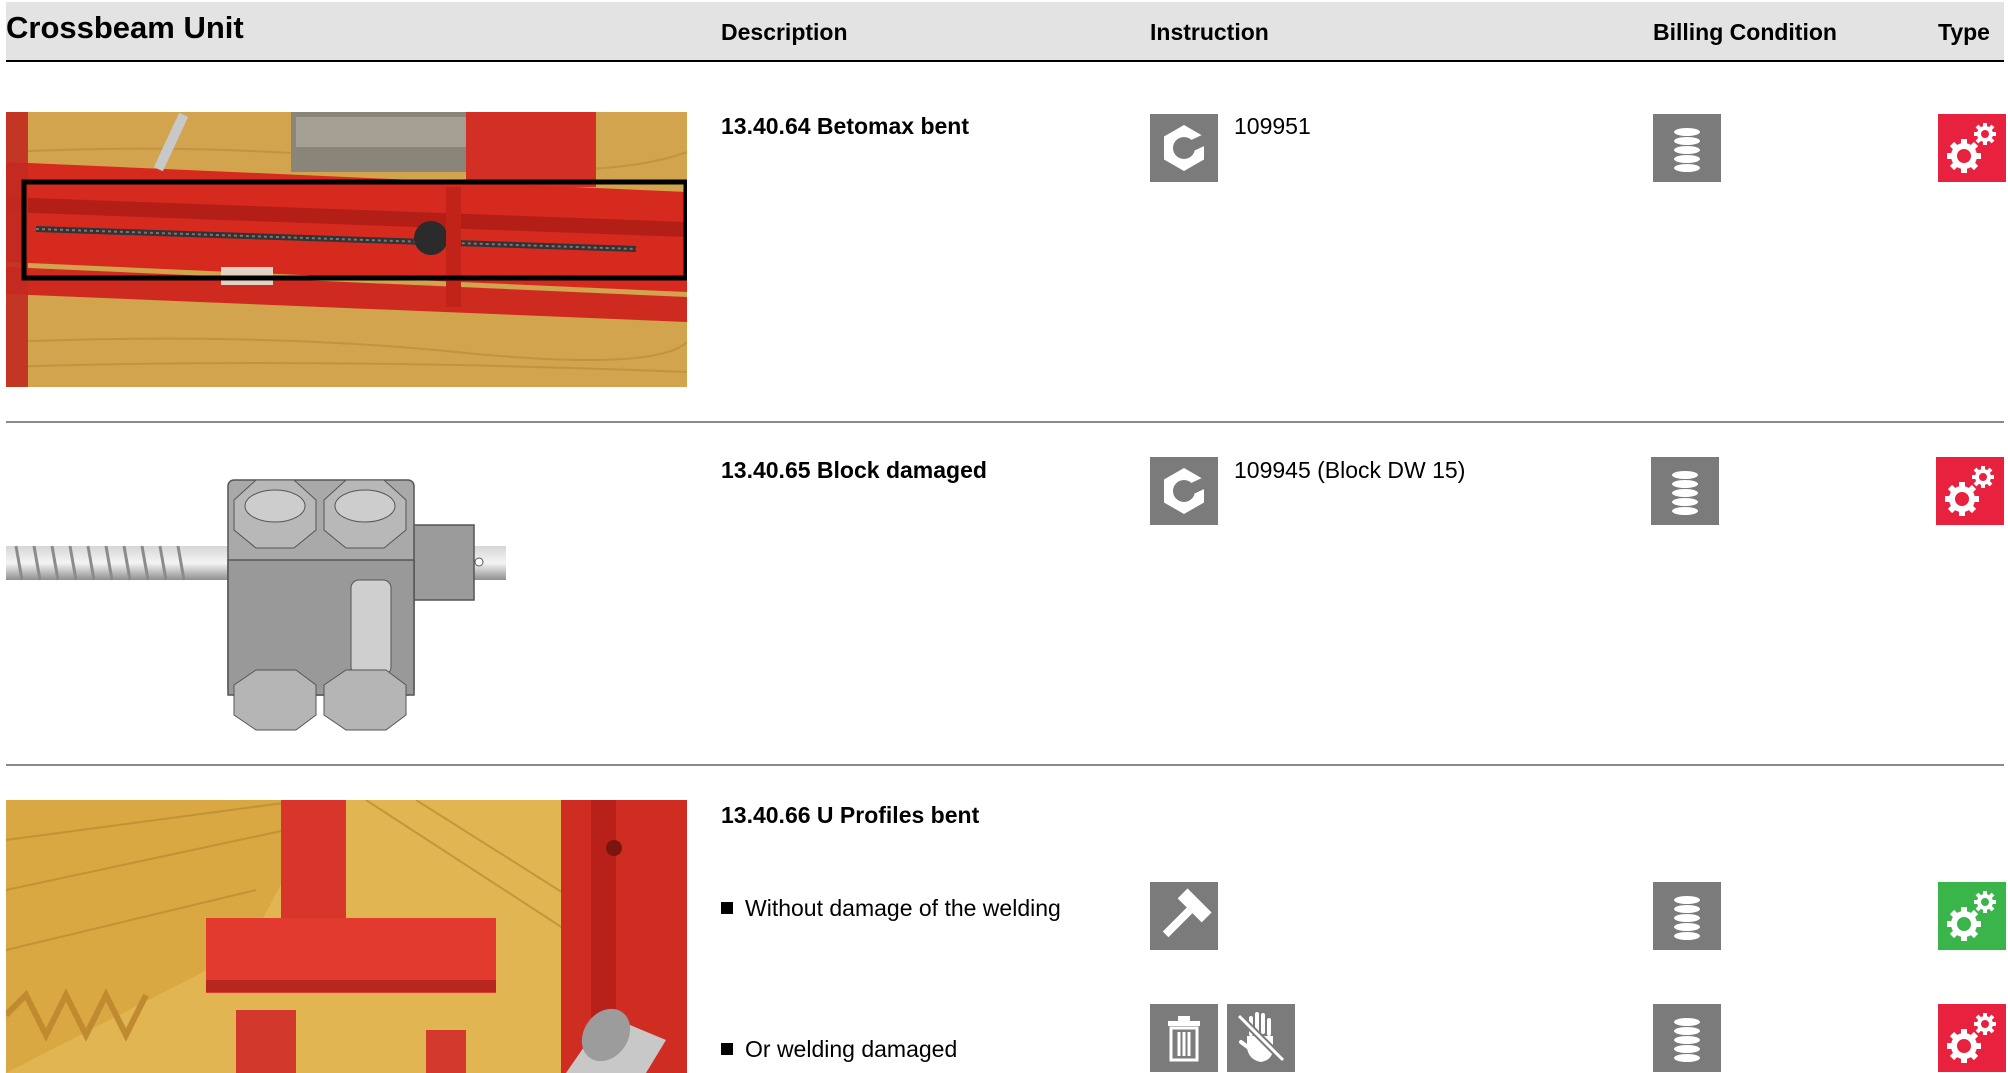  I want to click on column-header-description: Description, so click(784, 32).